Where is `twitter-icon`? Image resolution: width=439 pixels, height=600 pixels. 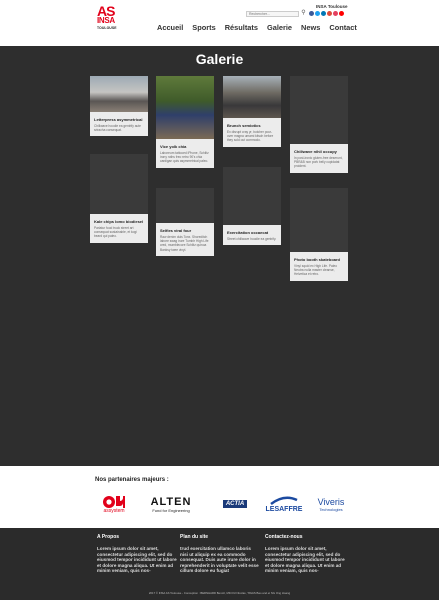
twitter-icon is located at coordinates (317, 13).